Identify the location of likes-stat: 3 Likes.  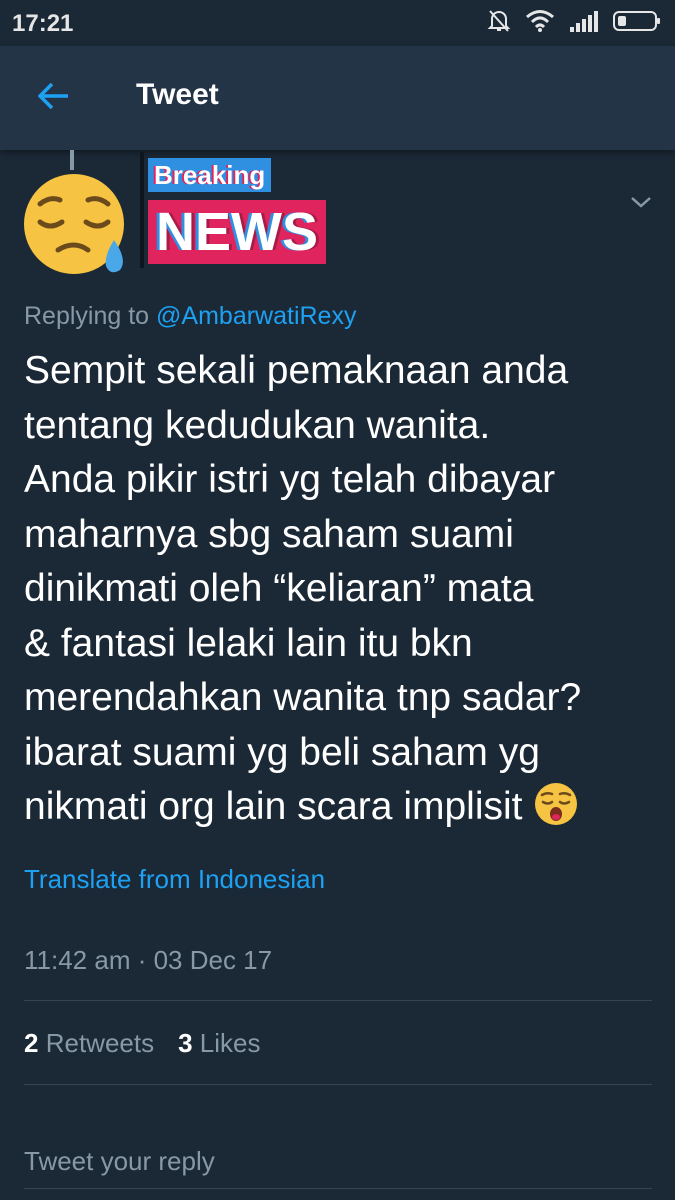
(219, 1043).